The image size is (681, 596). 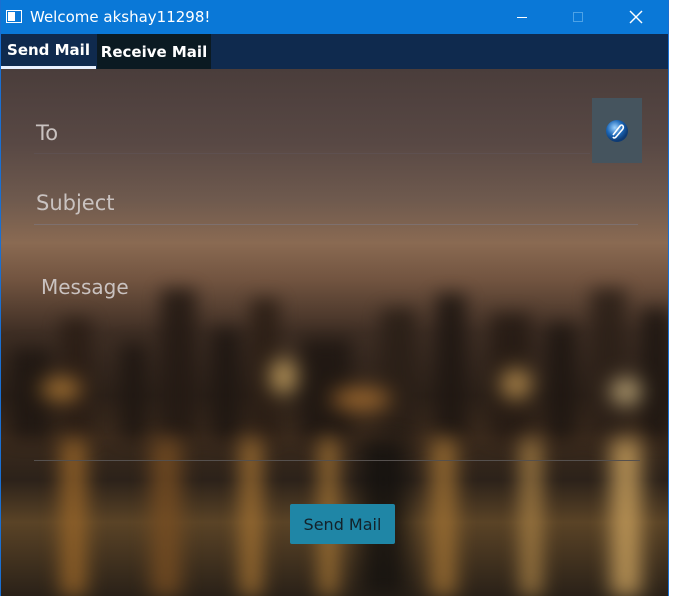 I want to click on attachment-globe-icon, so click(x=617, y=130).